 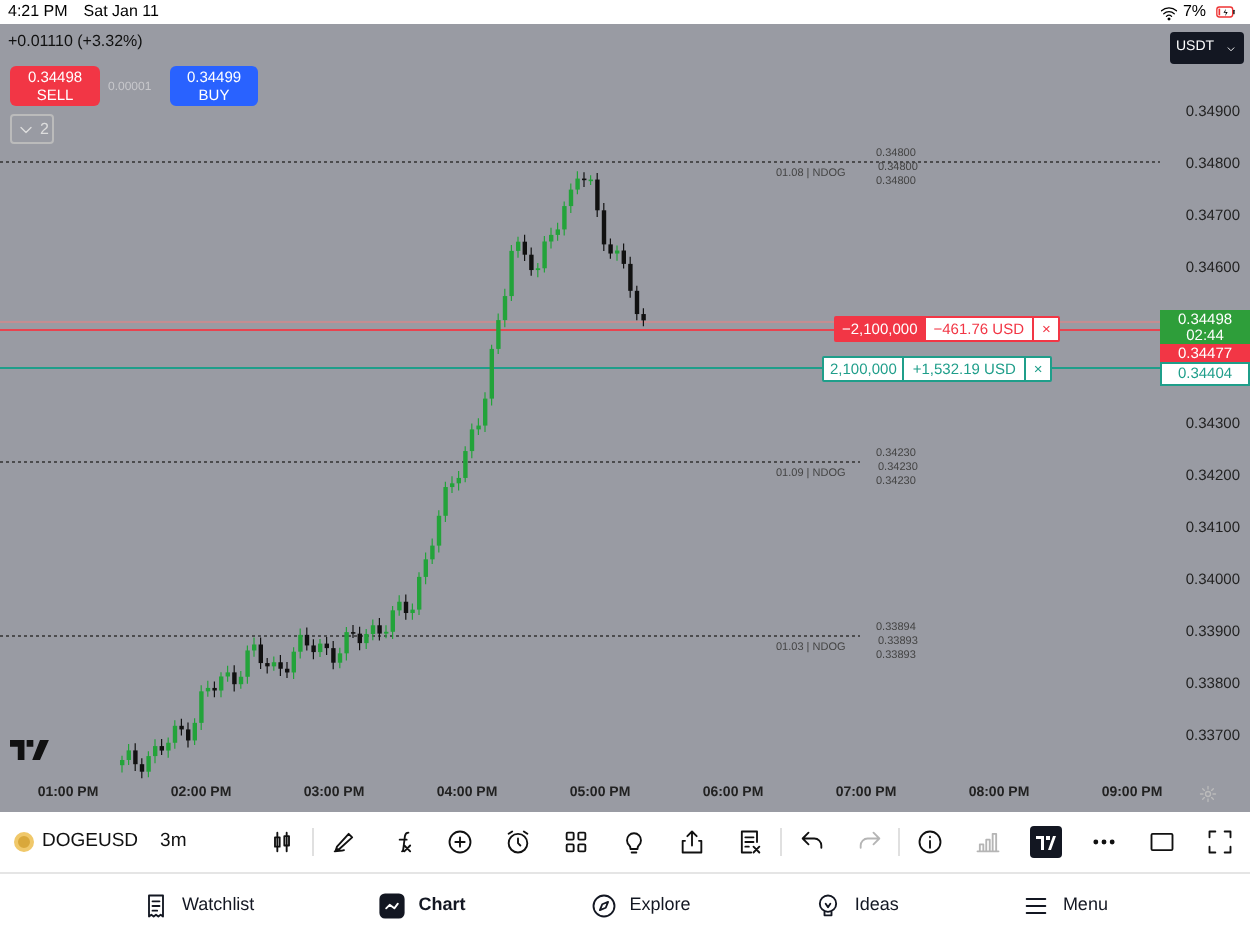 What do you see at coordinates (198, 906) in the screenshot?
I see `nav-tab: Watchlist` at bounding box center [198, 906].